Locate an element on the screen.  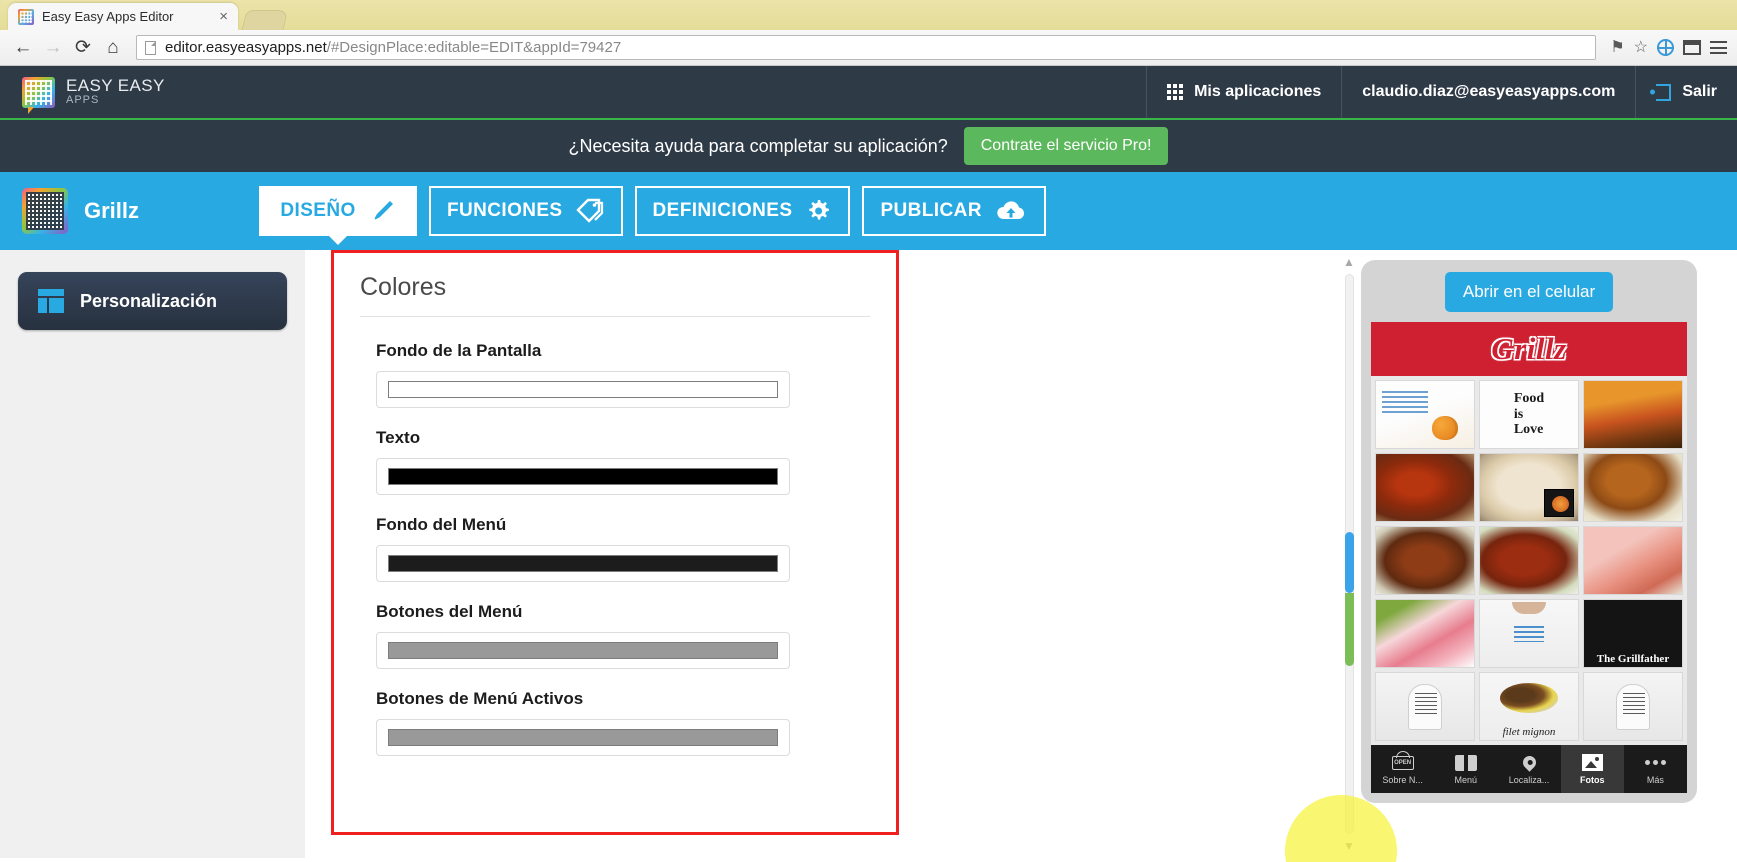
my-apps-button: Mis aplicaciones is located at coordinates (1243, 92).